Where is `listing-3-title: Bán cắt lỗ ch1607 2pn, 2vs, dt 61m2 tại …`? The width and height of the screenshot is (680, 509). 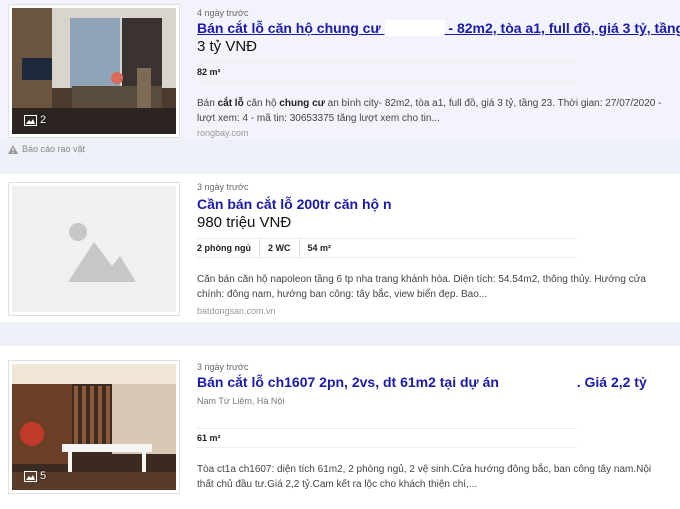 listing-3-title: Bán cắt lỗ ch1607 2pn, 2vs, dt 61m2 tại … is located at coordinates (422, 382).